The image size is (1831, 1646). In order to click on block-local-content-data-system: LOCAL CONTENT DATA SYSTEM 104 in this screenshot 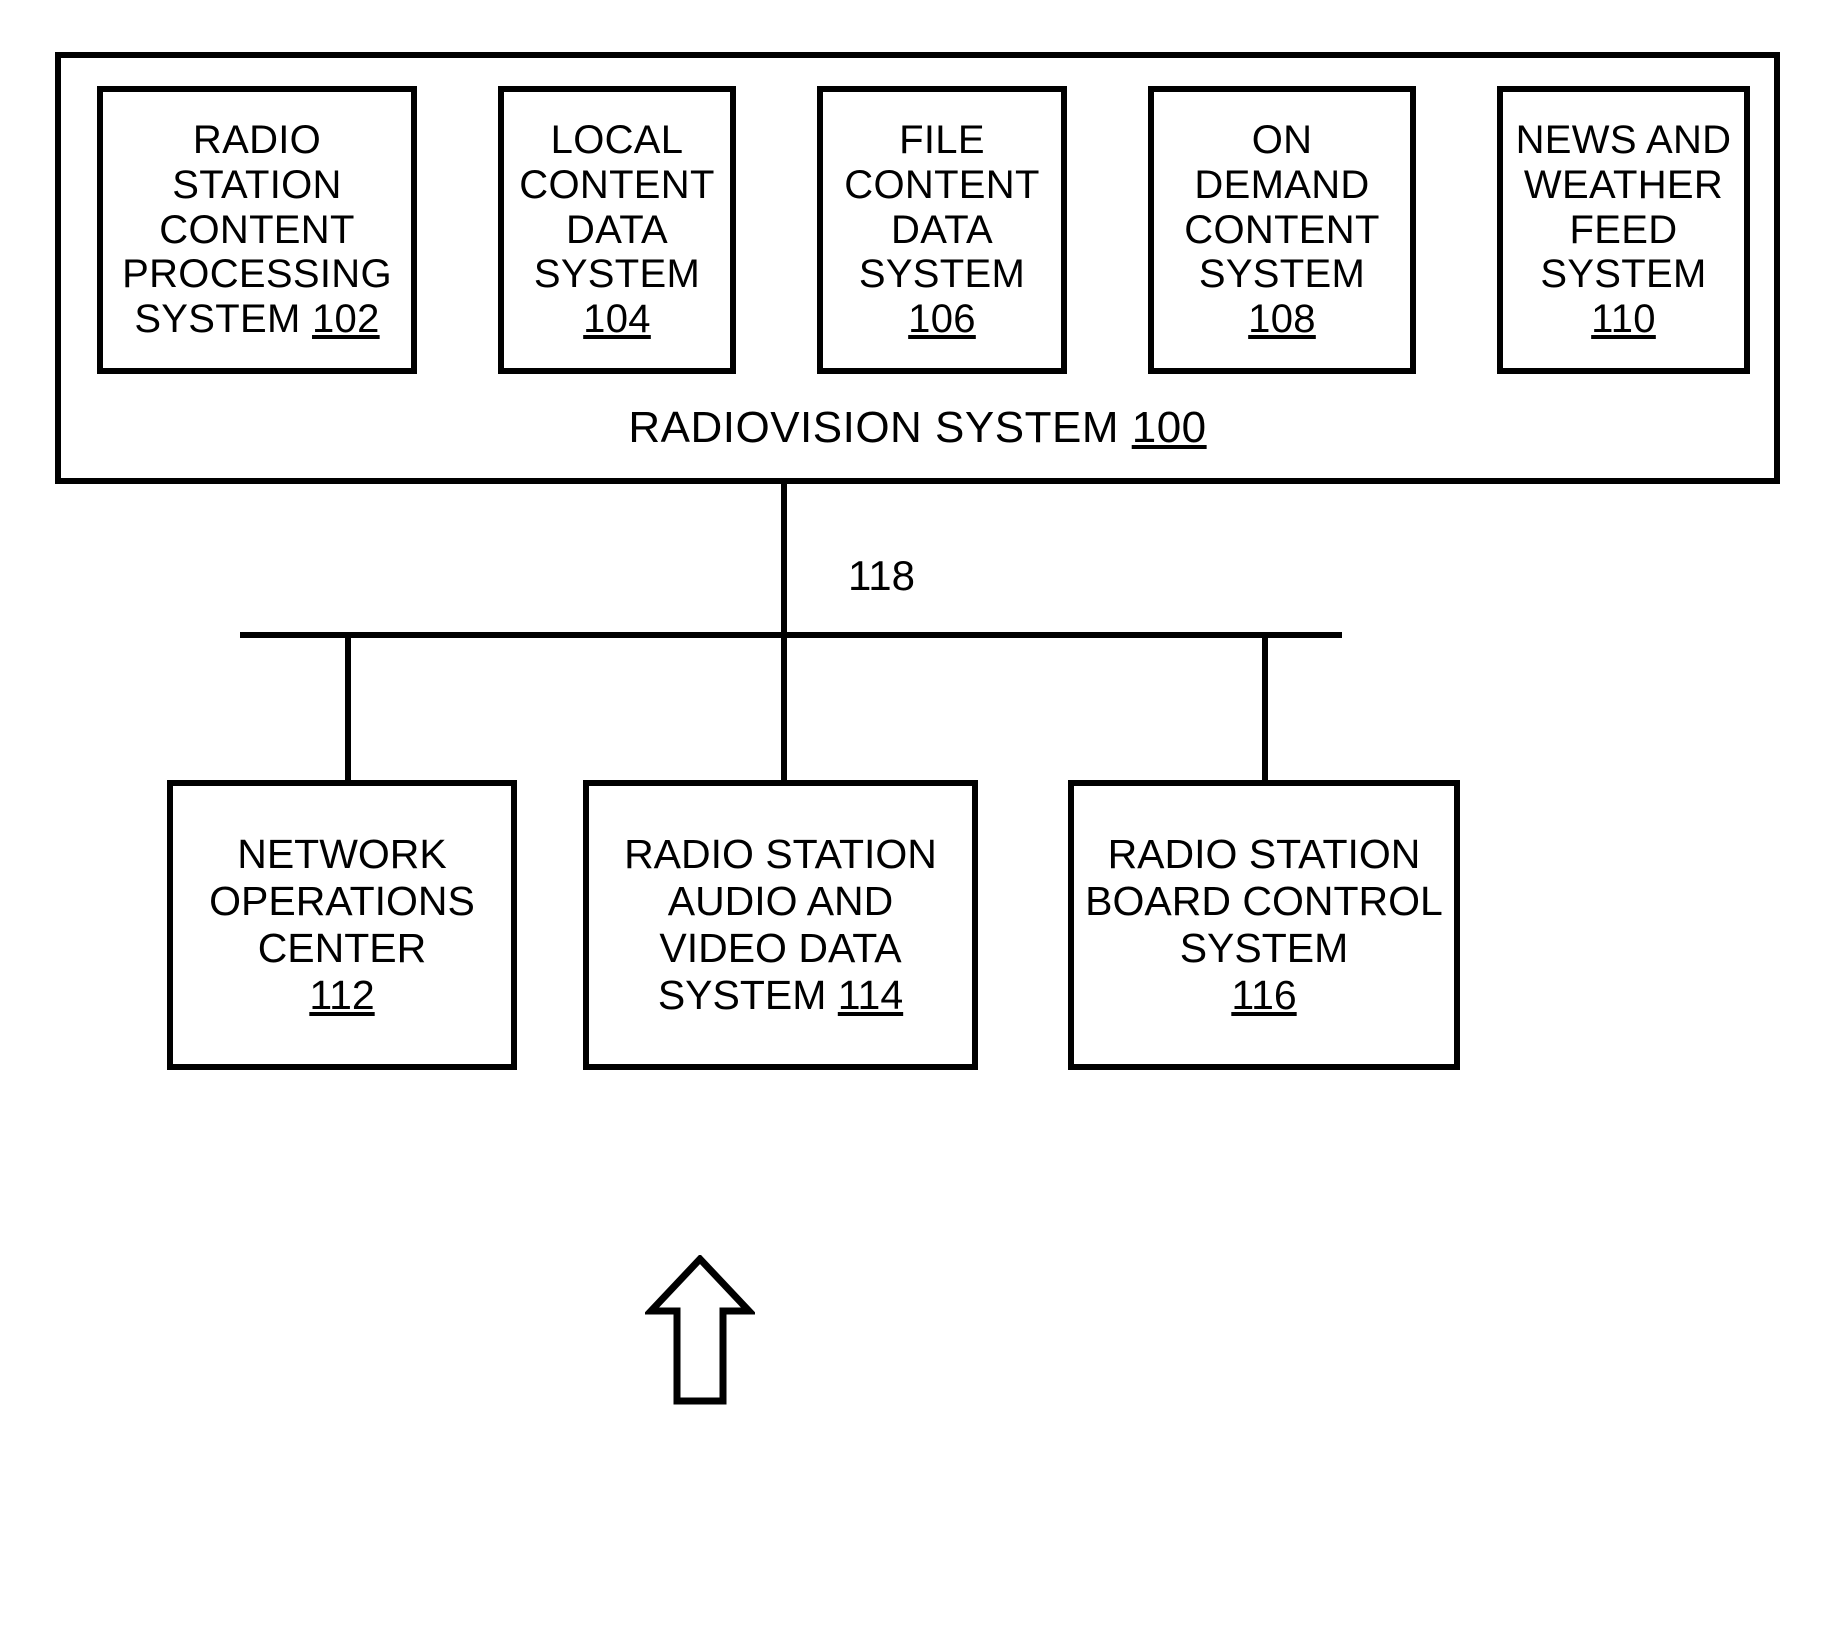, I will do `click(617, 230)`.